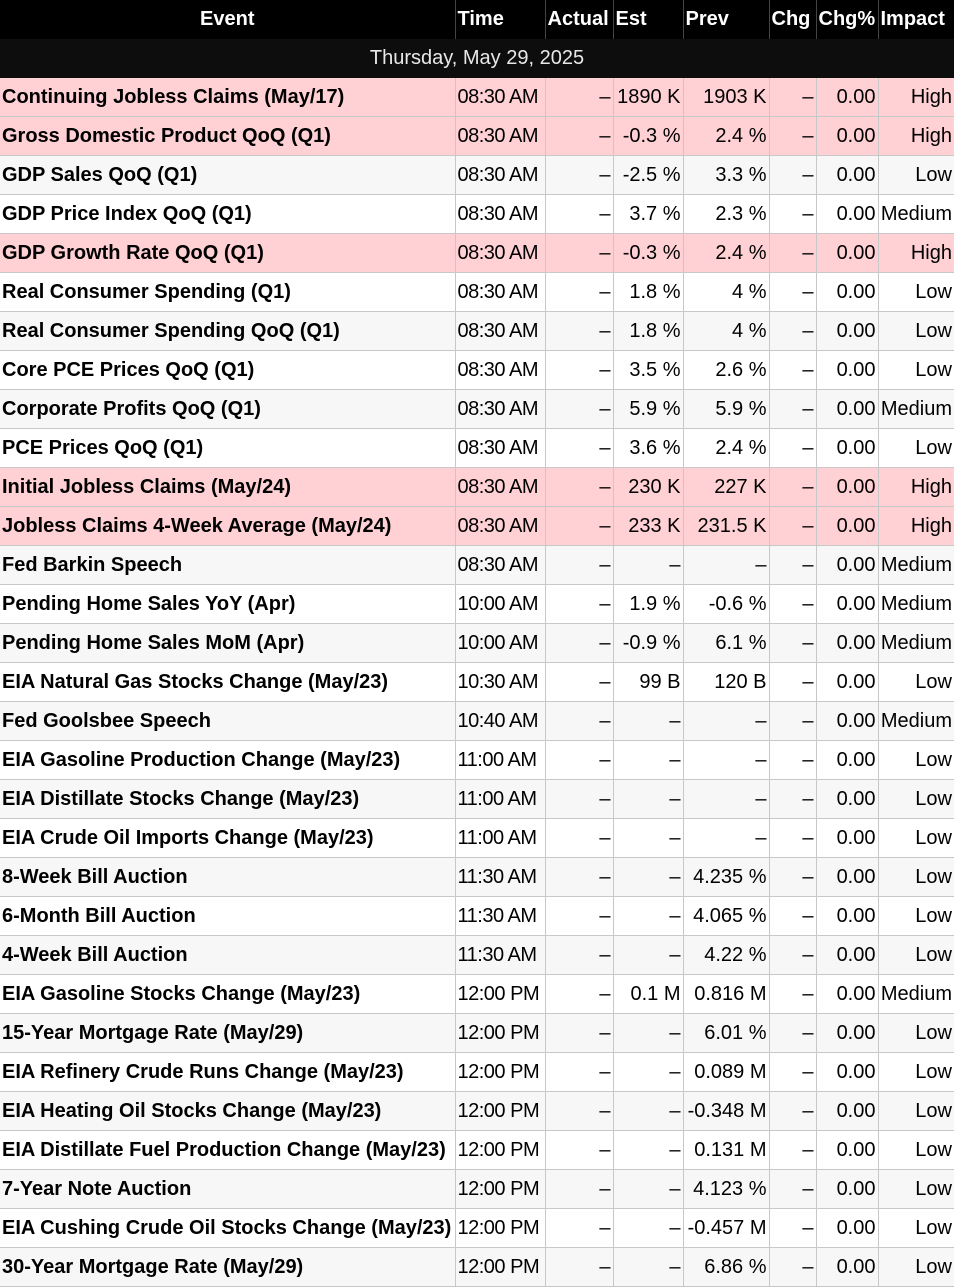 The width and height of the screenshot is (954, 1287). What do you see at coordinates (228, 214) in the screenshot?
I see `event-name-cell: GDP Price Index QoQ (Q1)` at bounding box center [228, 214].